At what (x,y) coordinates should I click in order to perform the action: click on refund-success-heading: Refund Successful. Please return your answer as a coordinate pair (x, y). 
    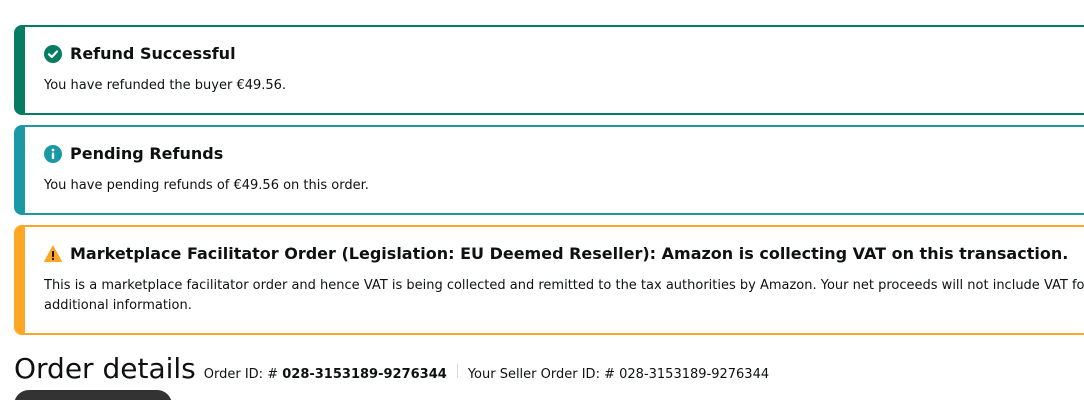
    Looking at the image, I should click on (140, 54).